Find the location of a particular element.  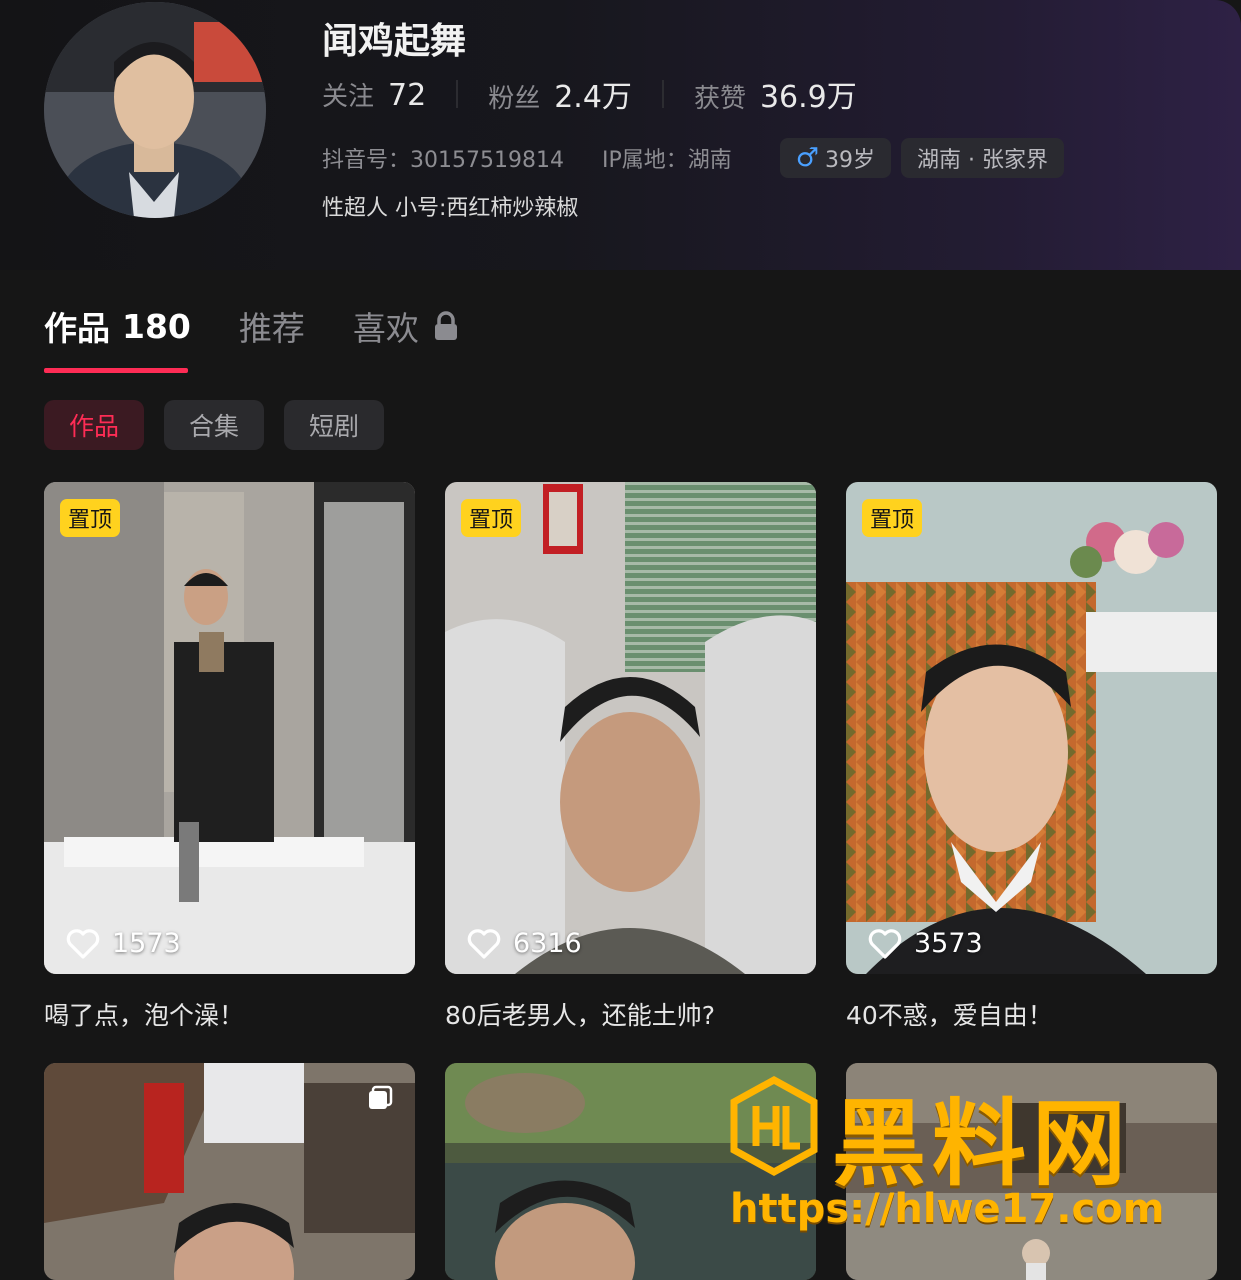

avatar-photo is located at coordinates (155, 110).